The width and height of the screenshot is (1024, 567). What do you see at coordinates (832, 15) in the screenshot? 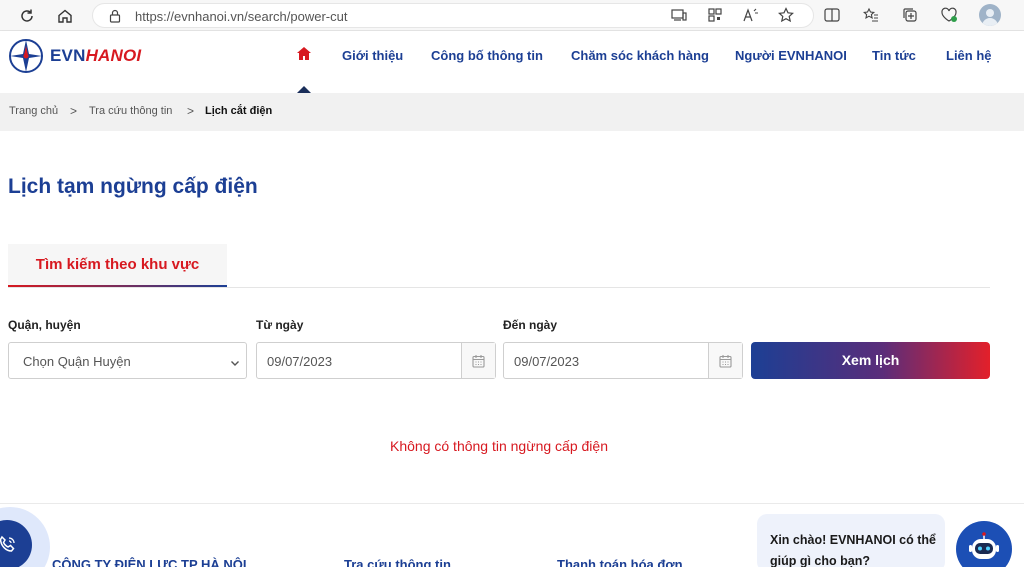
I see `split-screen-icon` at bounding box center [832, 15].